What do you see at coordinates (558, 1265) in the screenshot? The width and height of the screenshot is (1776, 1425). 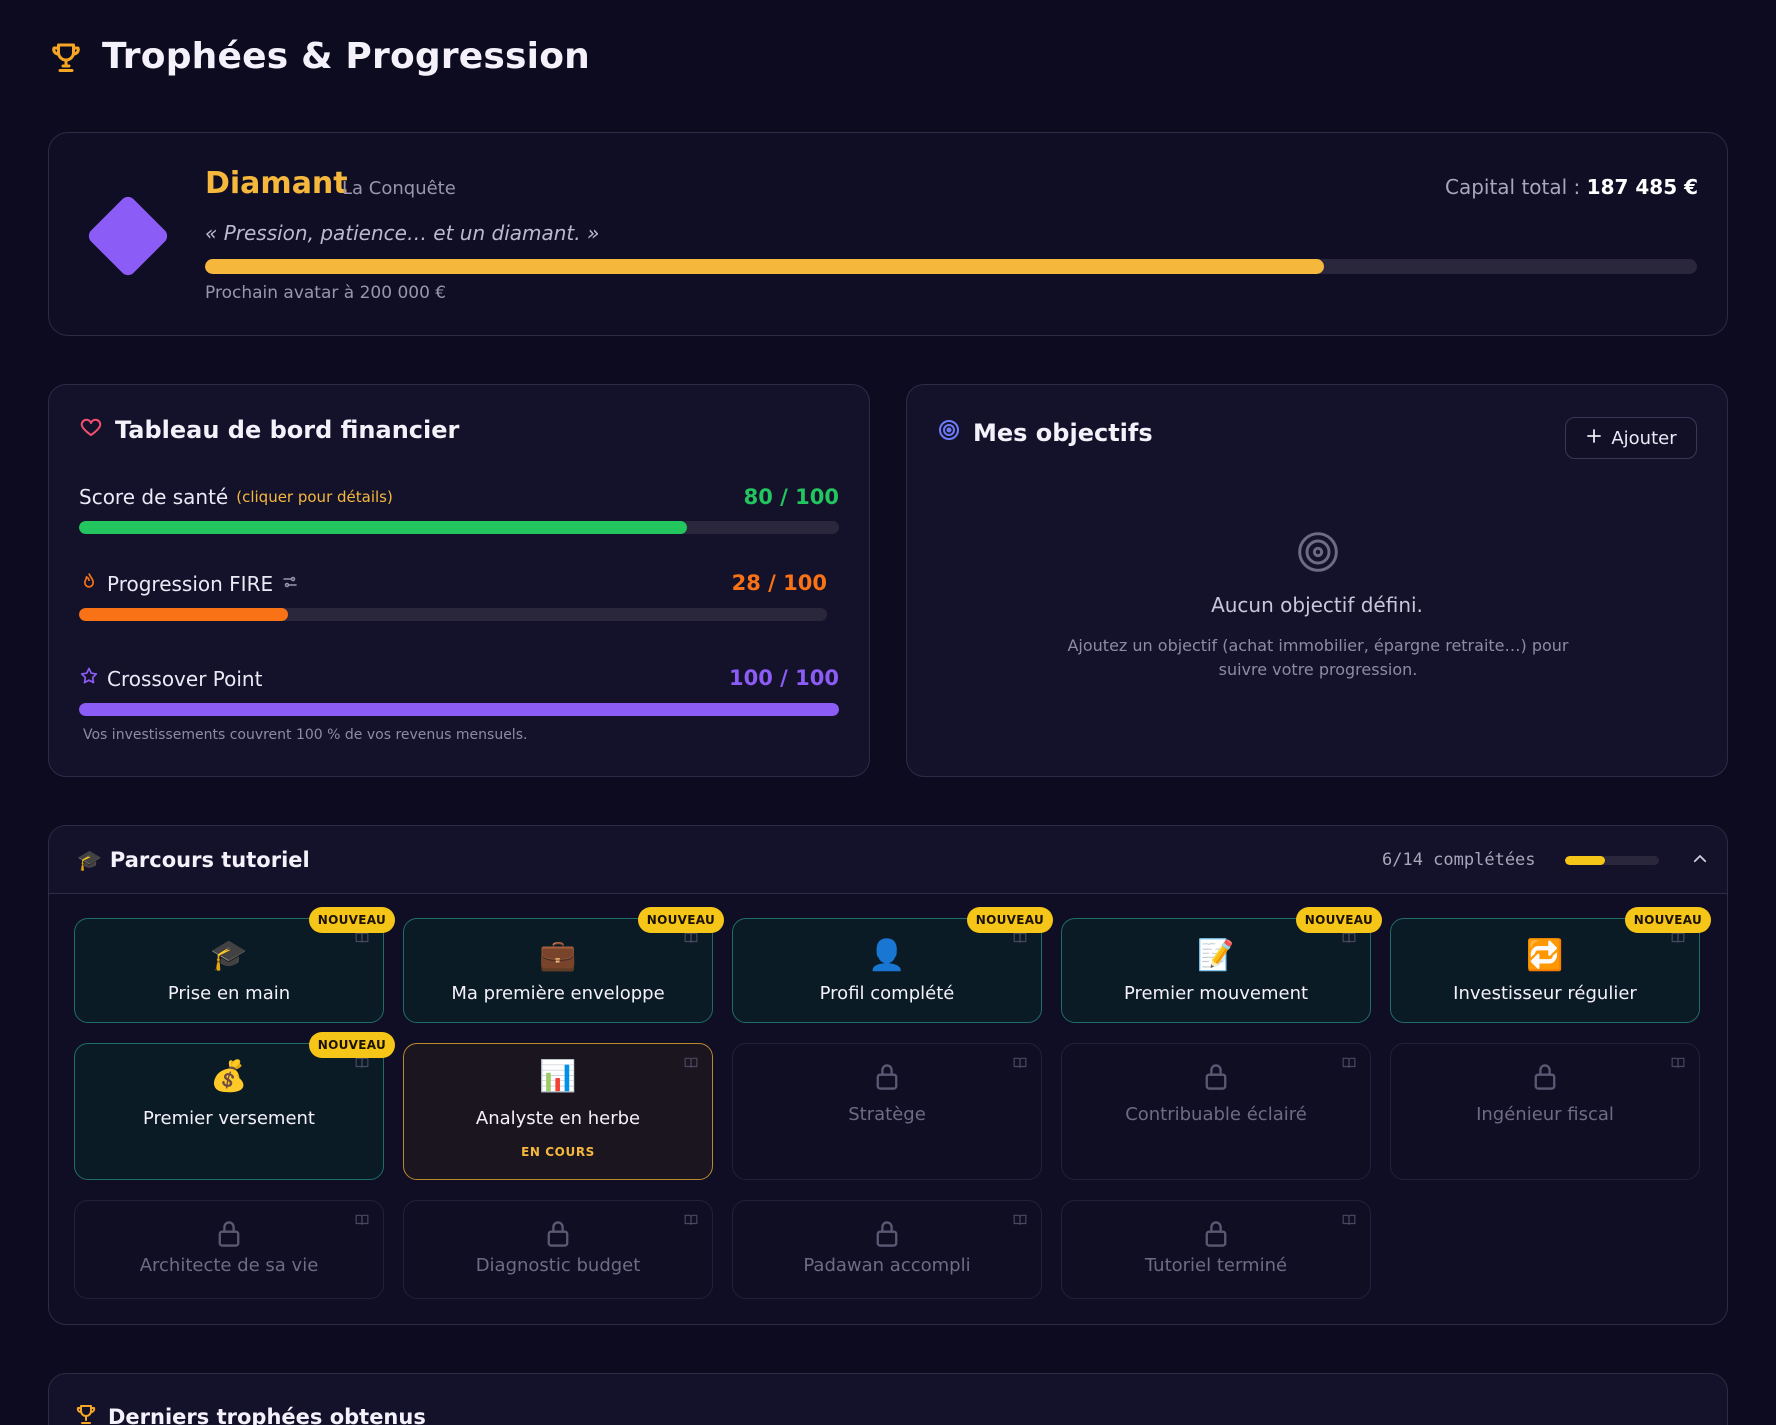 I see `tutorial-card-label: Diagnostic budget` at bounding box center [558, 1265].